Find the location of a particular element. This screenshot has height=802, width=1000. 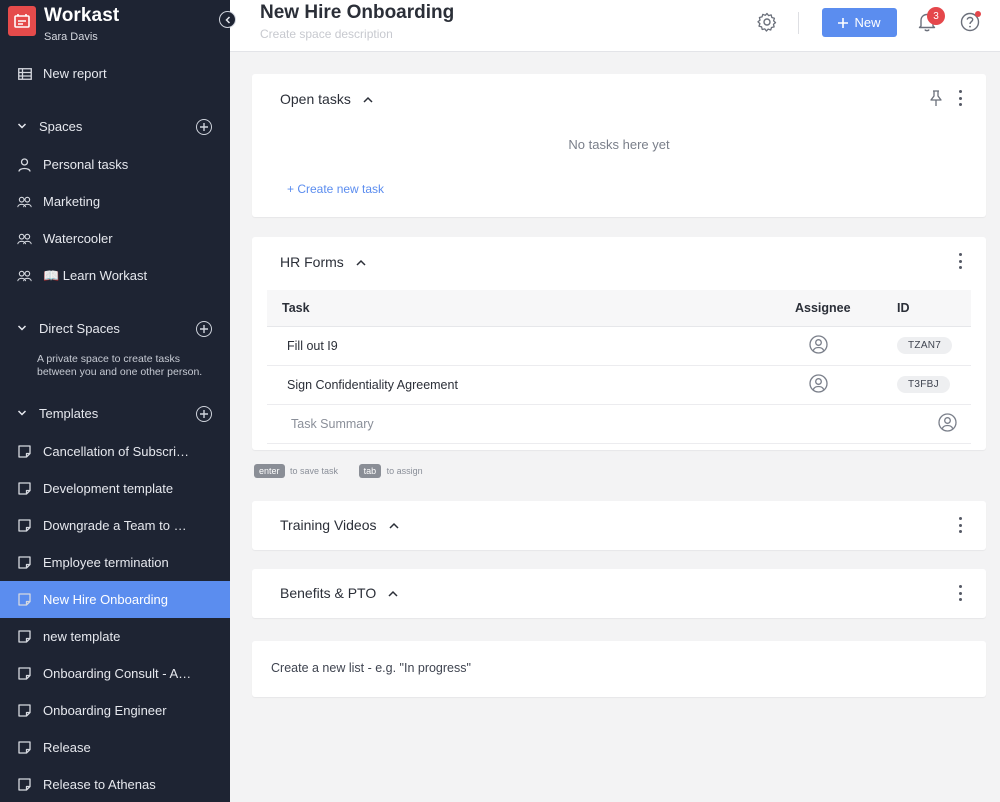

add-template-button is located at coordinates (204, 414).